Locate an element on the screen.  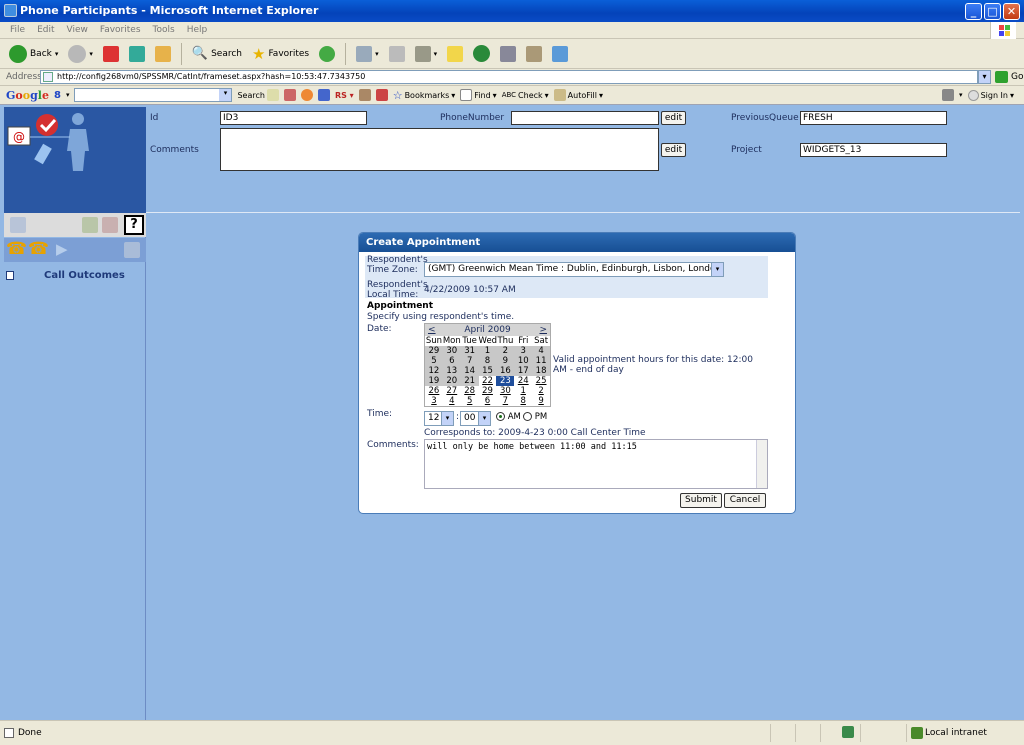
id-field: ID3 is located at coordinates (293, 118).